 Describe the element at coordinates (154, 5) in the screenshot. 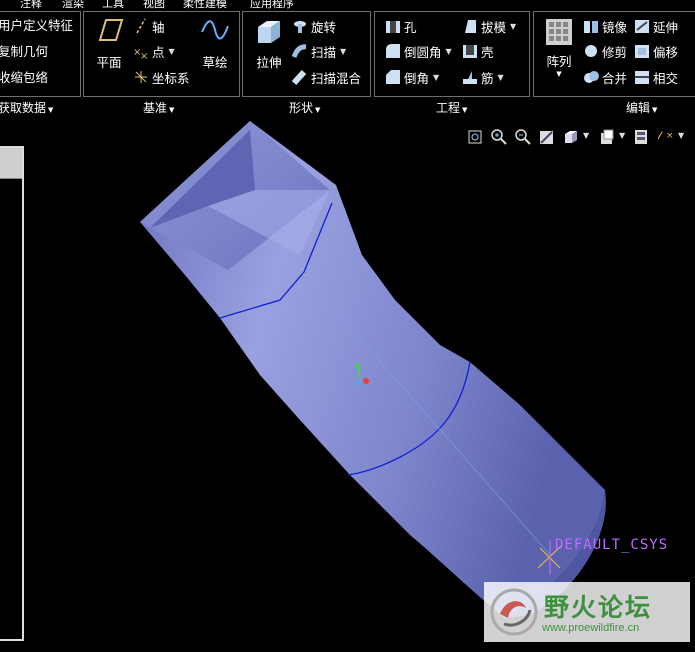

I see `menu-view: 视图` at that location.